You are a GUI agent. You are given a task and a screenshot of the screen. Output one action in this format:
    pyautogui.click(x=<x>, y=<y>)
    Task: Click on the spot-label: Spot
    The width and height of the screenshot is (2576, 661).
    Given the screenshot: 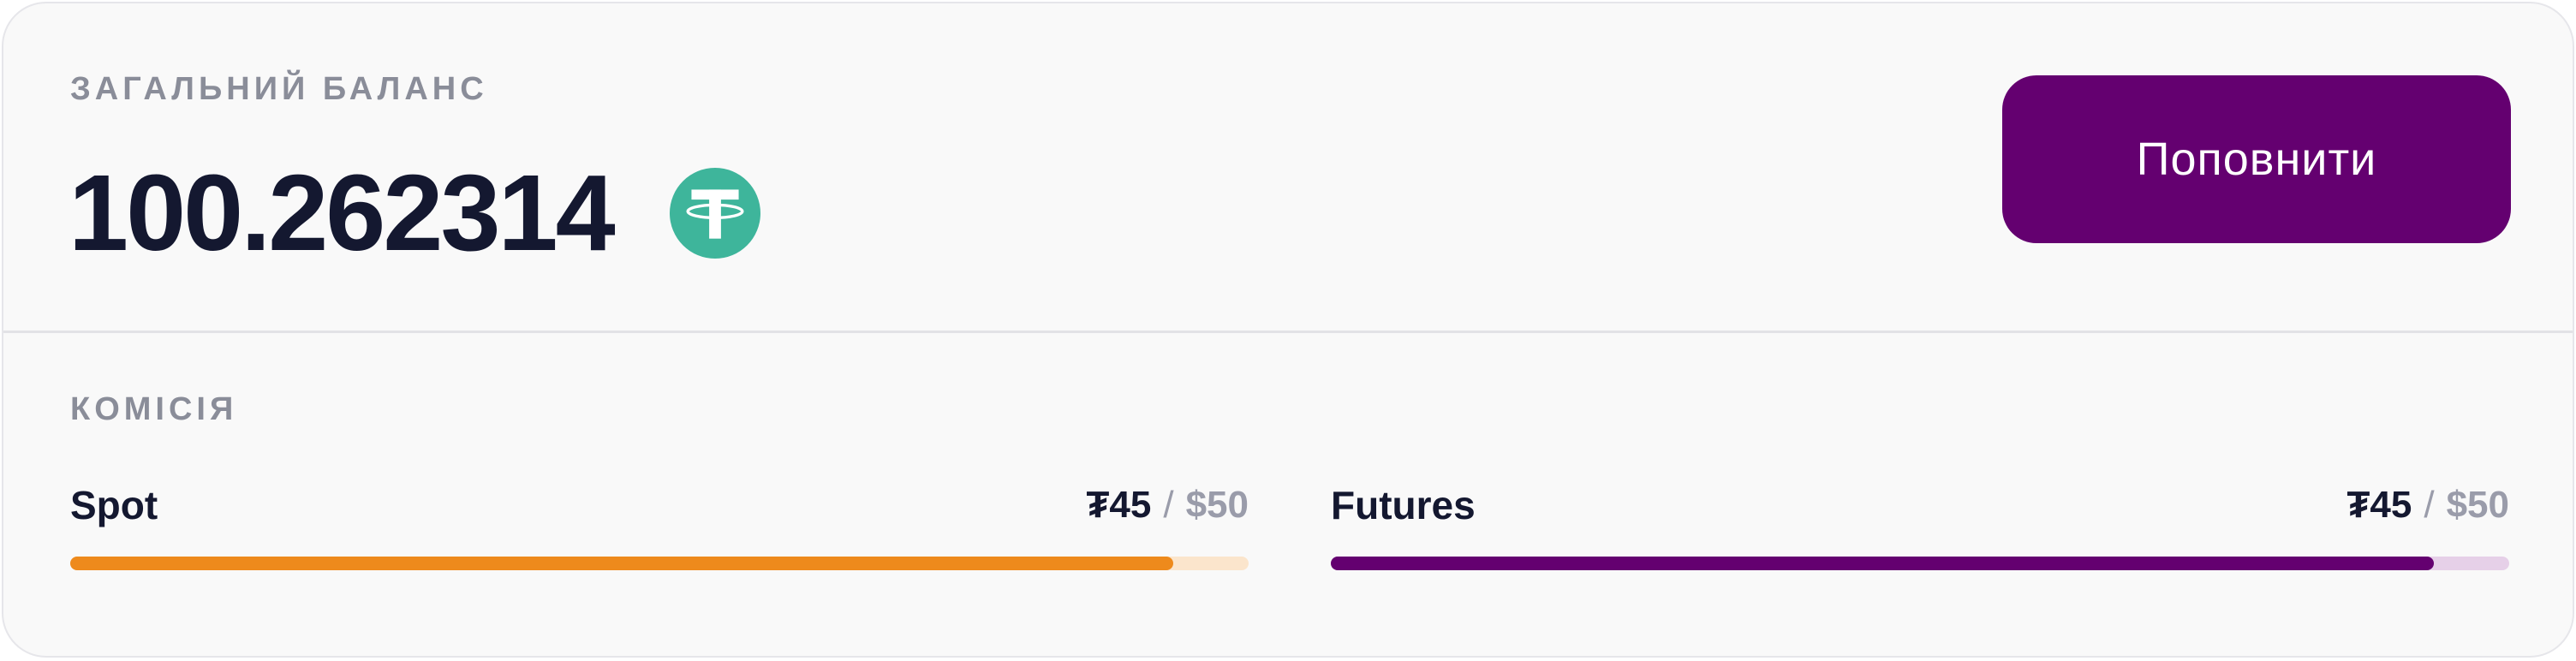 What is the action you would take?
    pyautogui.click(x=114, y=505)
    